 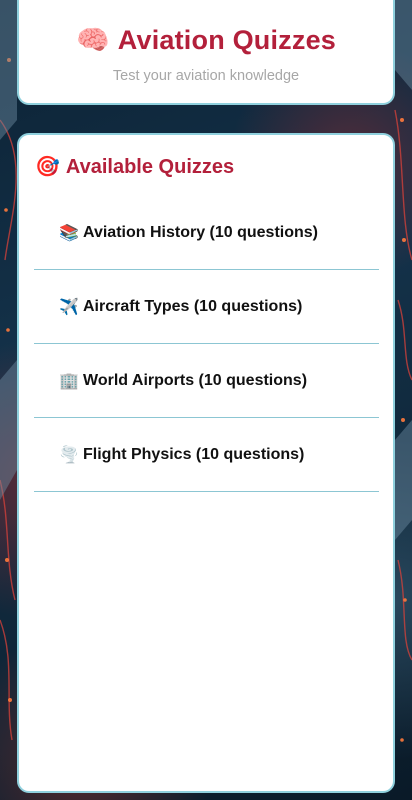 What do you see at coordinates (92, 39) in the screenshot?
I see `brain-icon: 🧠` at bounding box center [92, 39].